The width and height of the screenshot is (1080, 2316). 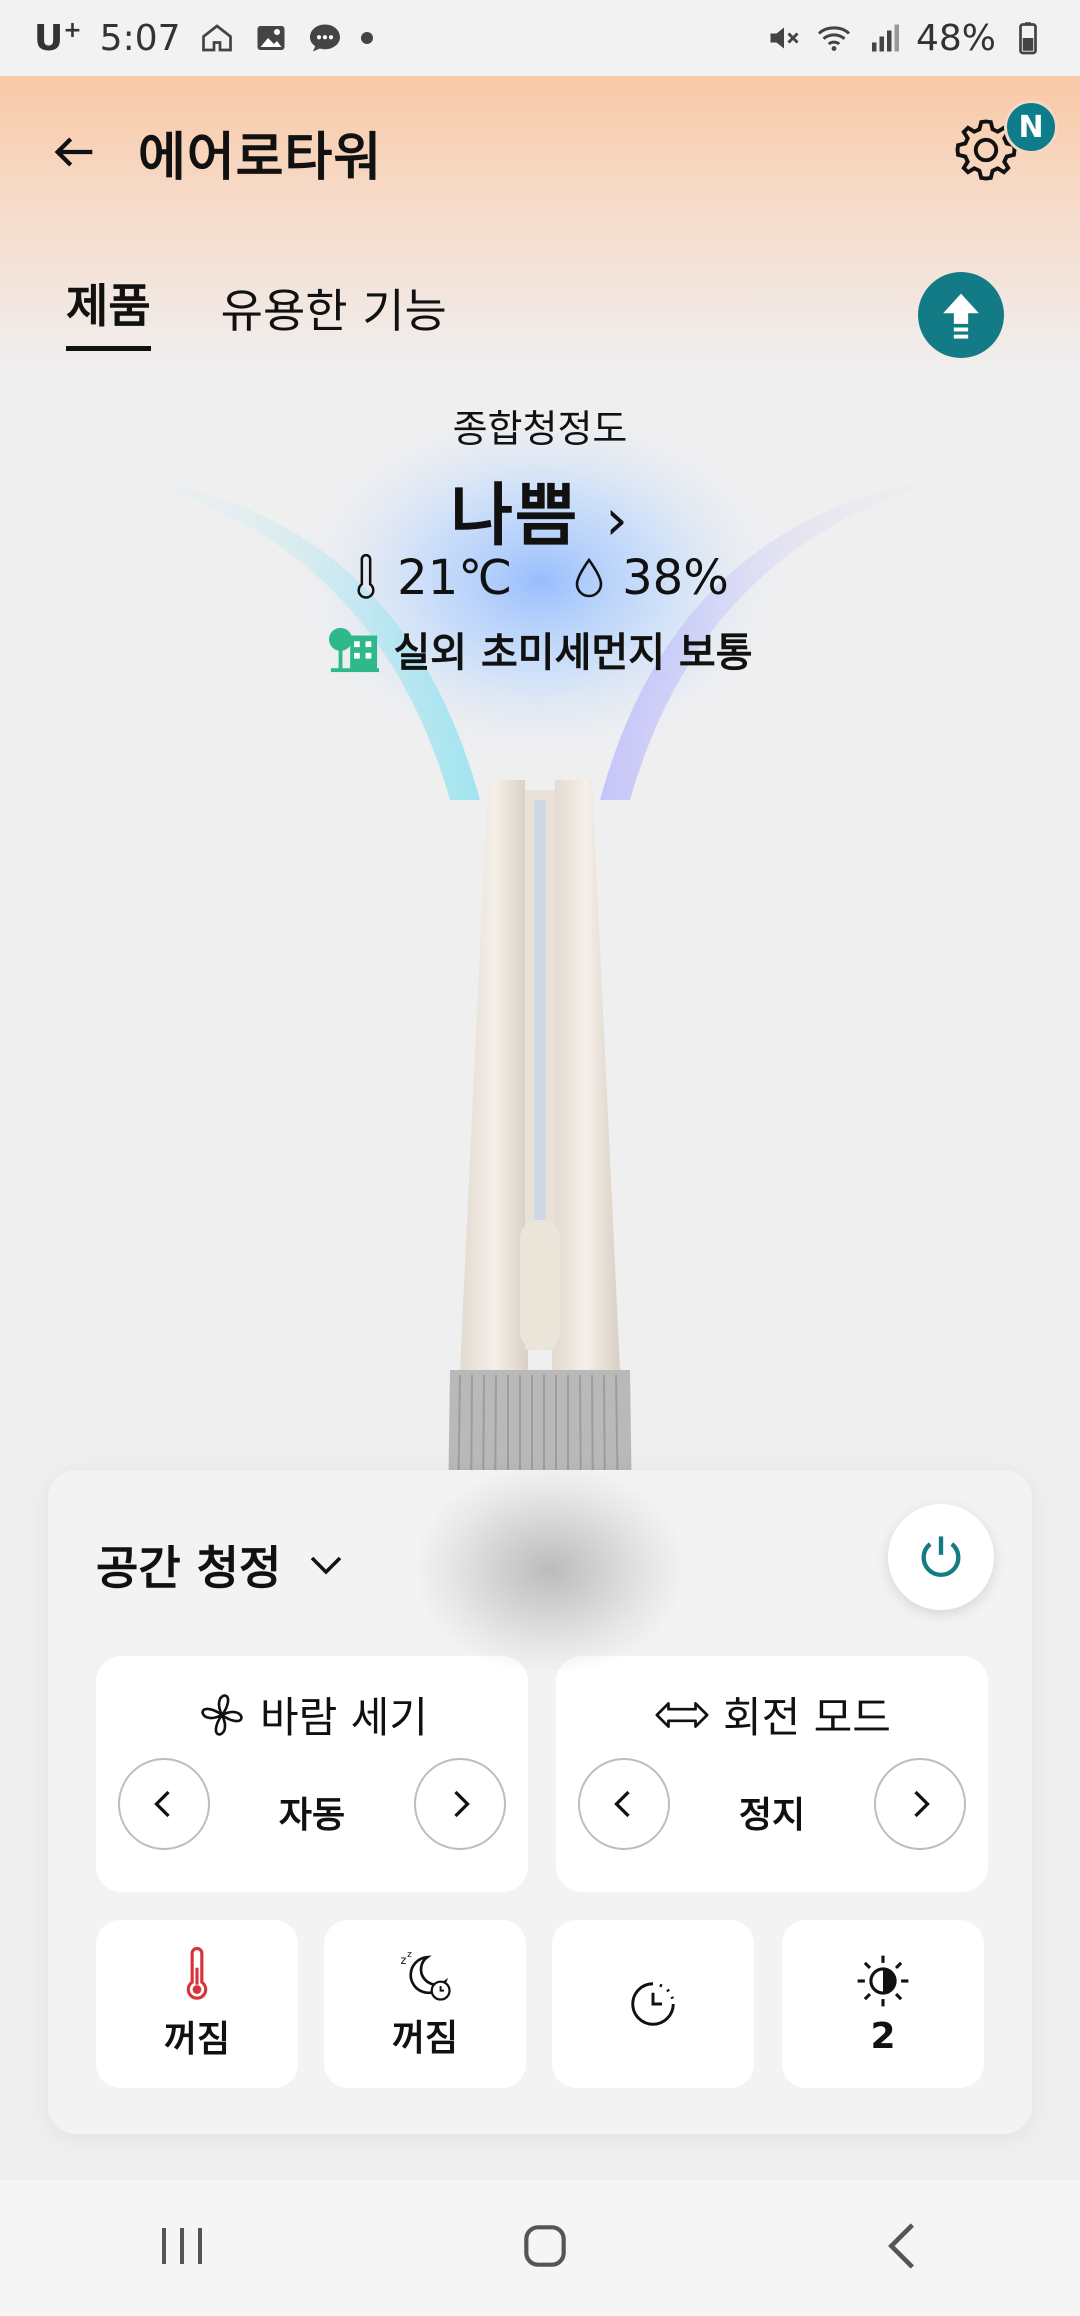 I want to click on back-button, so click(x=75, y=152).